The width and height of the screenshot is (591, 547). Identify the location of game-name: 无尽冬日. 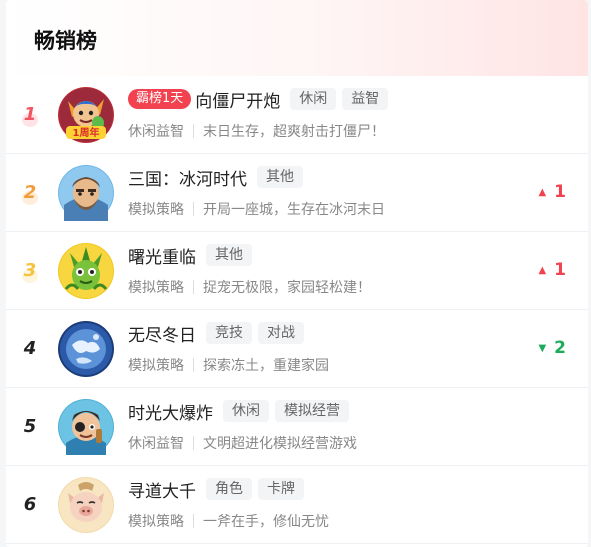
(162, 333).